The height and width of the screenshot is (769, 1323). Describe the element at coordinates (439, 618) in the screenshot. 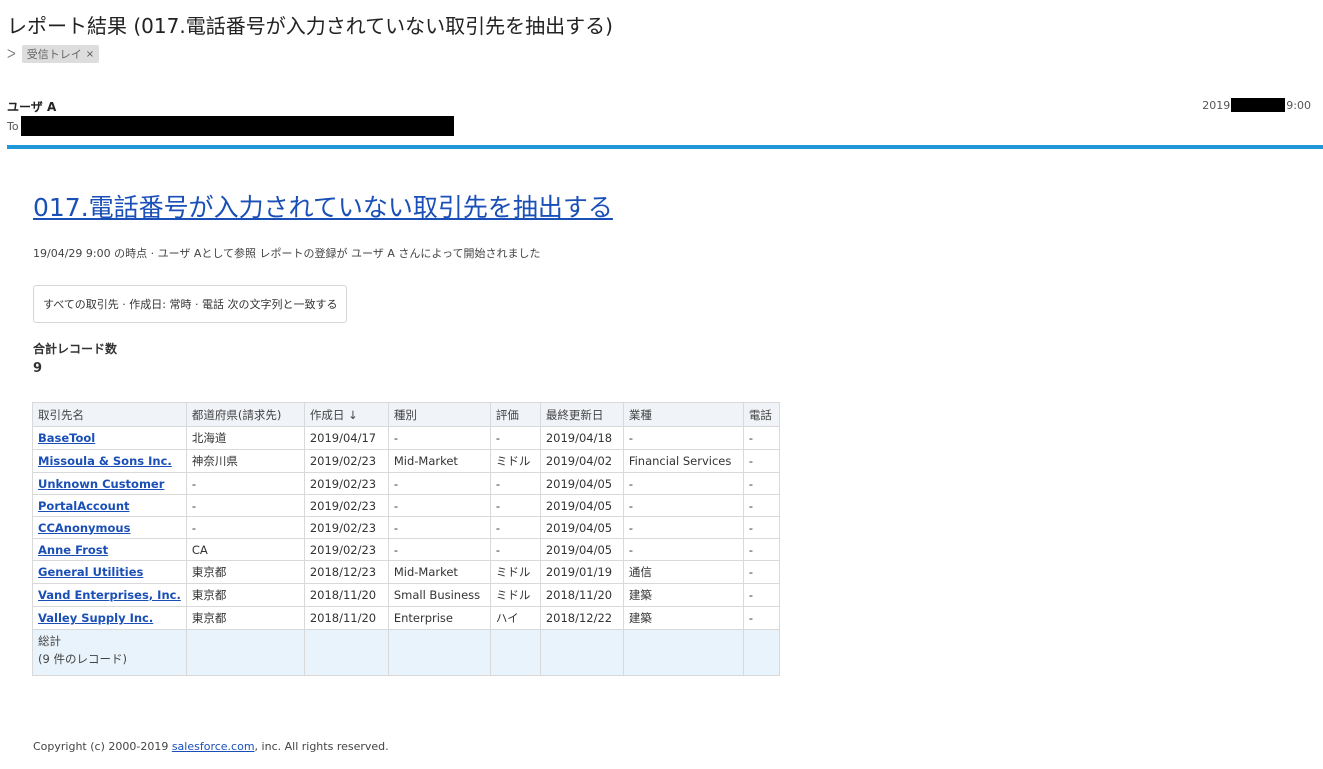

I see `table-cell: Enterprise` at that location.